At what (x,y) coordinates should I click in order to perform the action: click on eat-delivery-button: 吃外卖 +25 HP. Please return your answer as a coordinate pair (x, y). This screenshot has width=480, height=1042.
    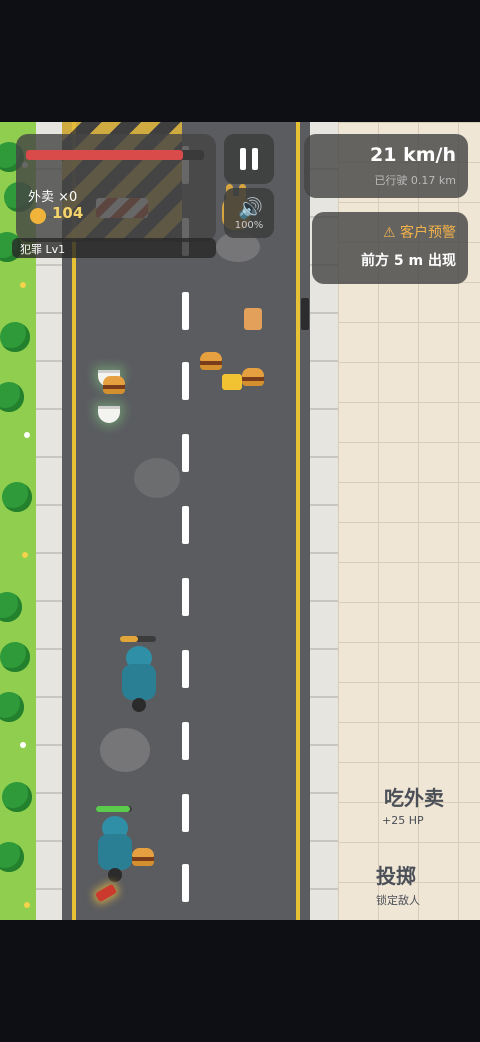
    Looking at the image, I should click on (420, 804).